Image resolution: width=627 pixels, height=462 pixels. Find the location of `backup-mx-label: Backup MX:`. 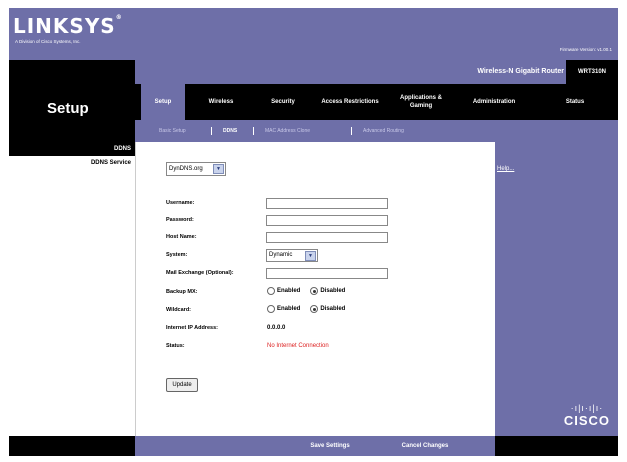

backup-mx-label: Backup MX: is located at coordinates (182, 292).